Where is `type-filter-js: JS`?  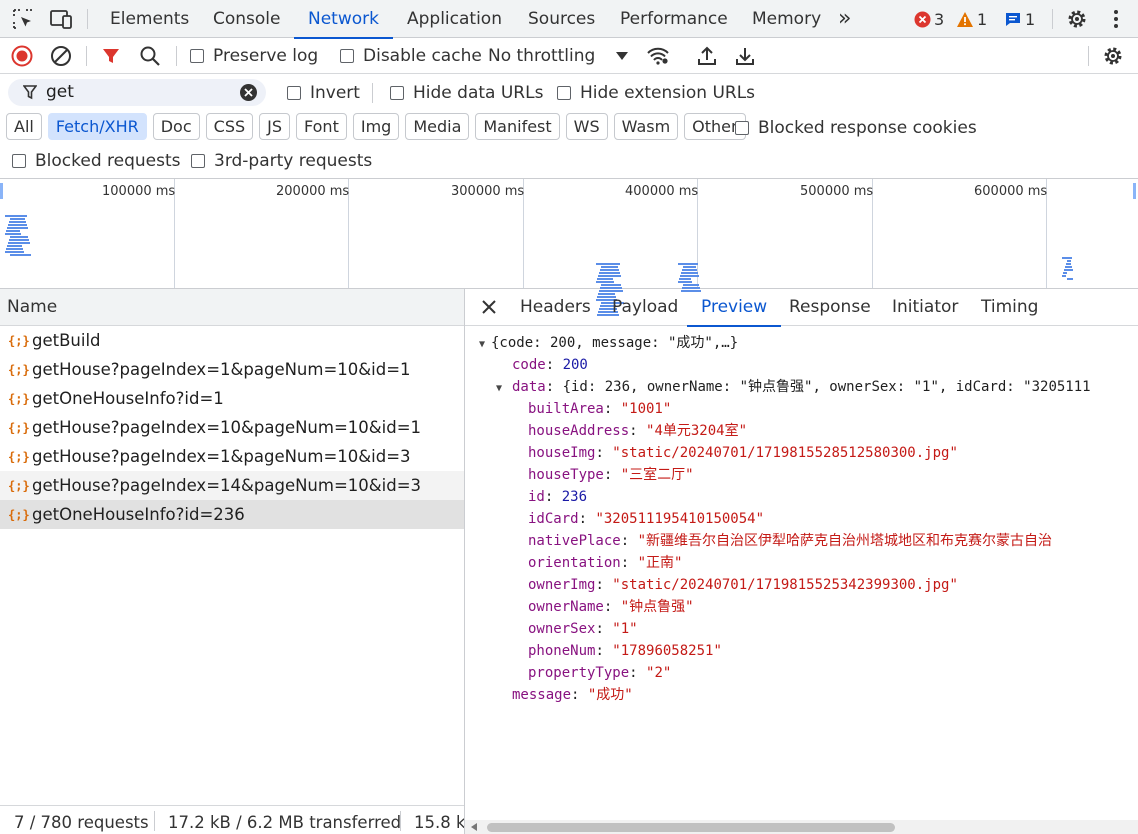
type-filter-js: JS is located at coordinates (274, 126).